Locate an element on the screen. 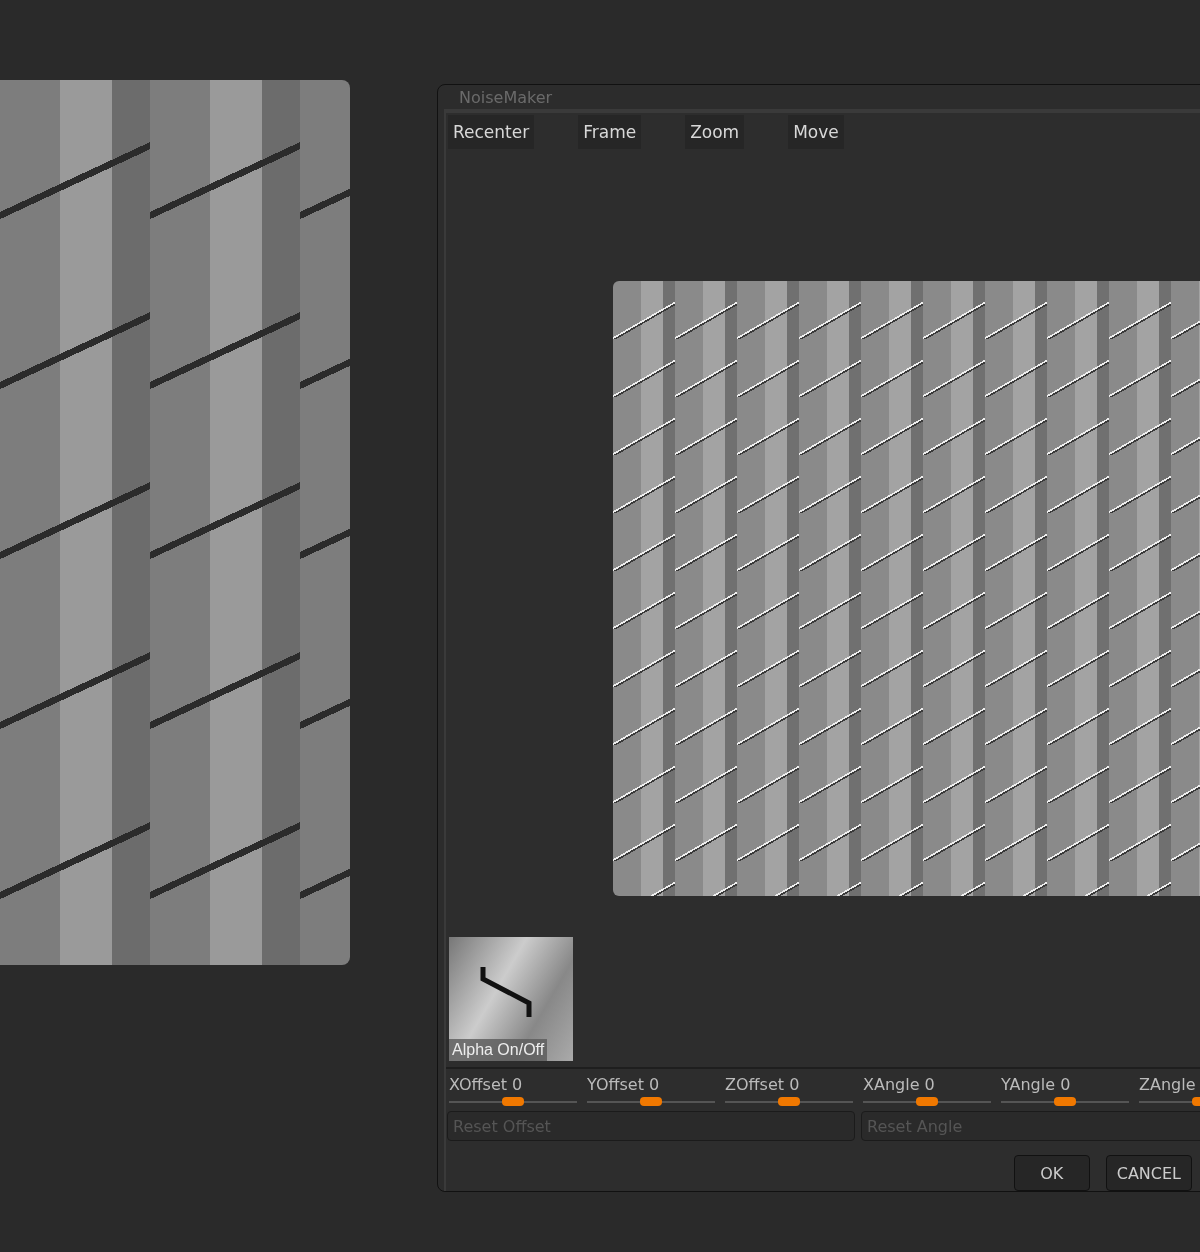  toolbar-button: Recenter is located at coordinates (491, 132).